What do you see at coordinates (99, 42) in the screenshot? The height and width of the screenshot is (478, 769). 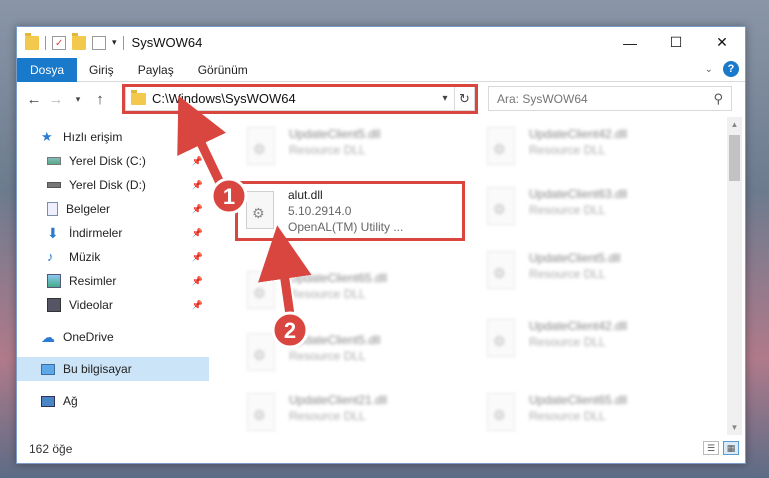 I see `rename-icon` at bounding box center [99, 42].